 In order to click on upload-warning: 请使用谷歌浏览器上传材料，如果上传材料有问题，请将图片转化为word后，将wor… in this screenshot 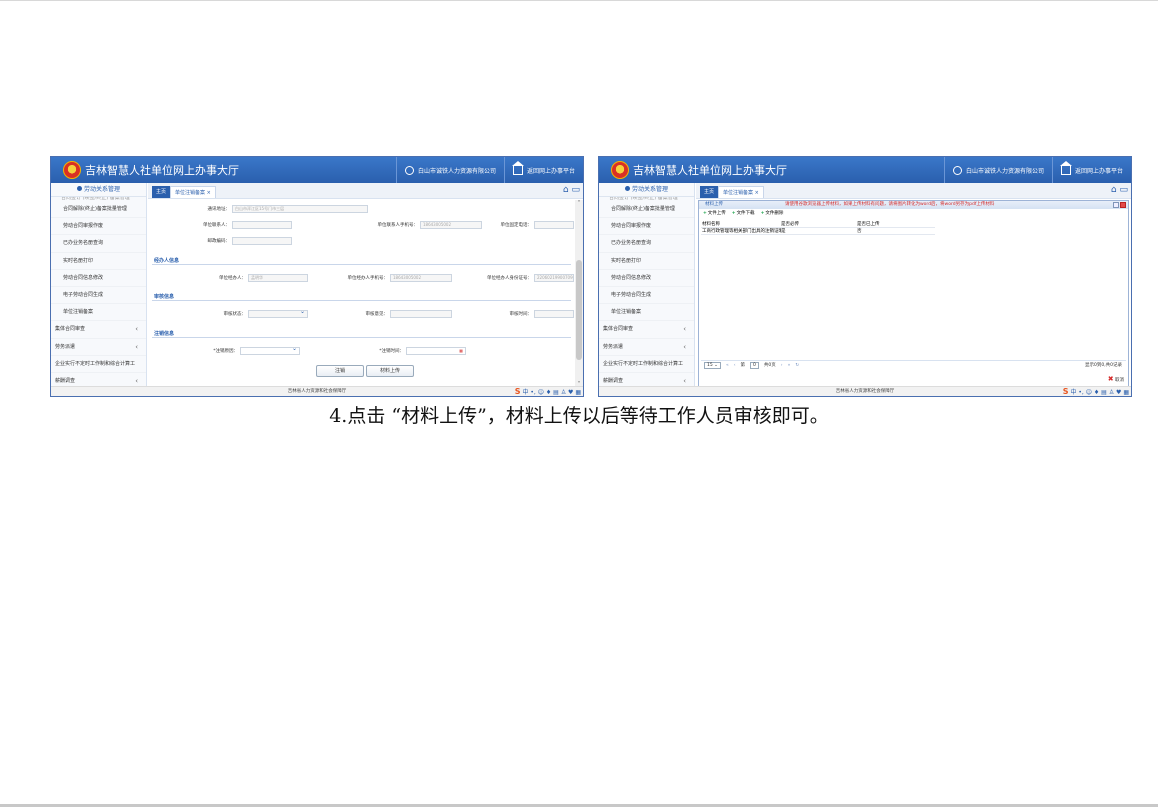, I will do `click(890, 204)`.